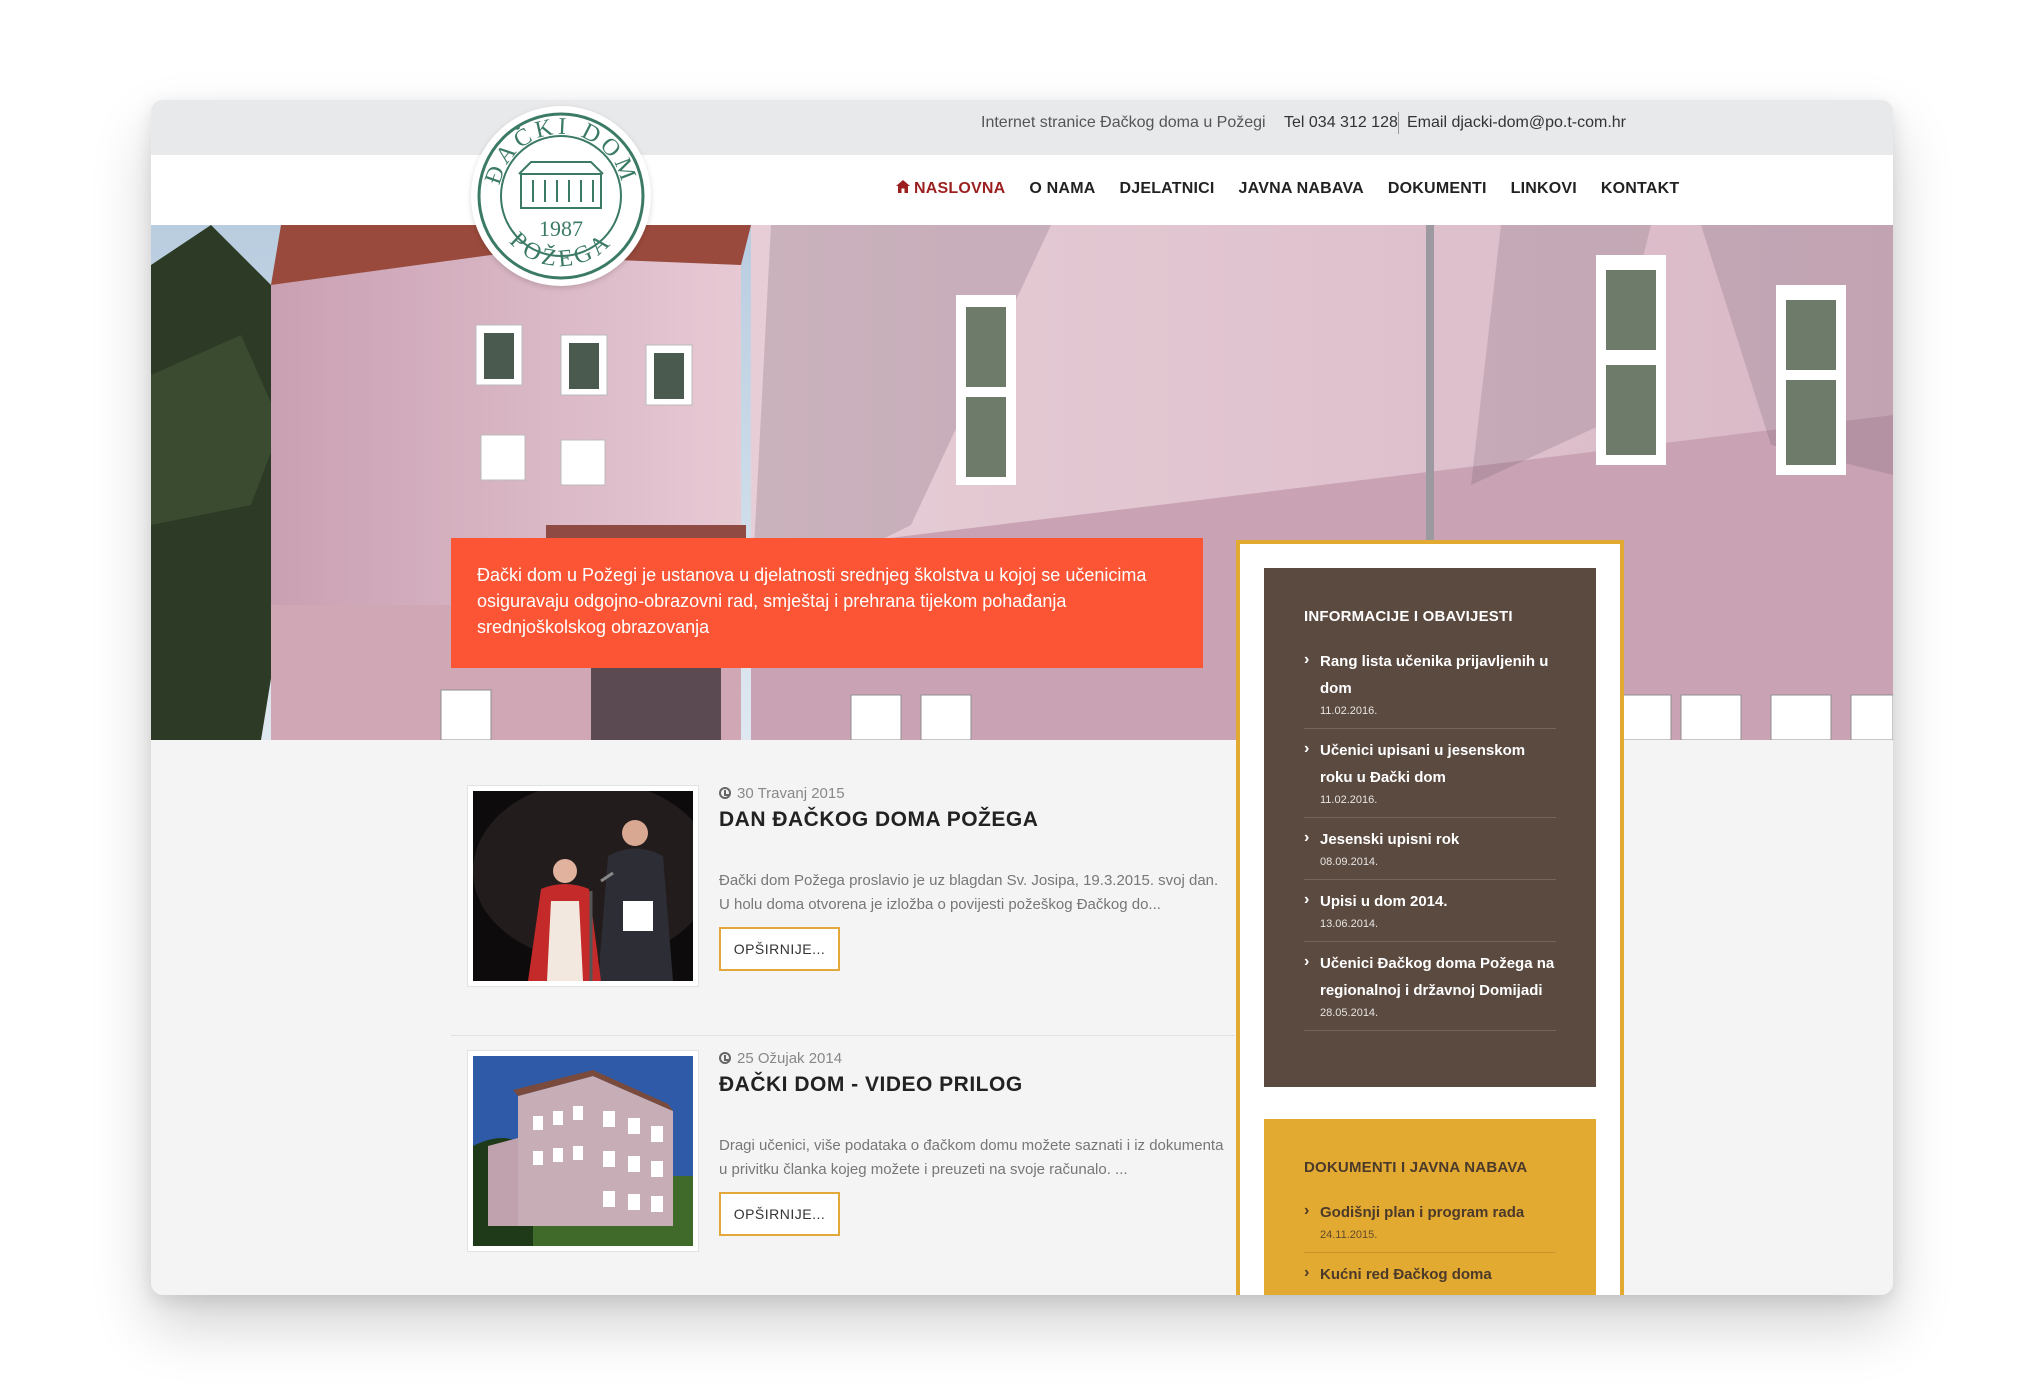 This screenshot has width=2033, height=1388. What do you see at coordinates (903, 189) in the screenshot?
I see `home-icon` at bounding box center [903, 189].